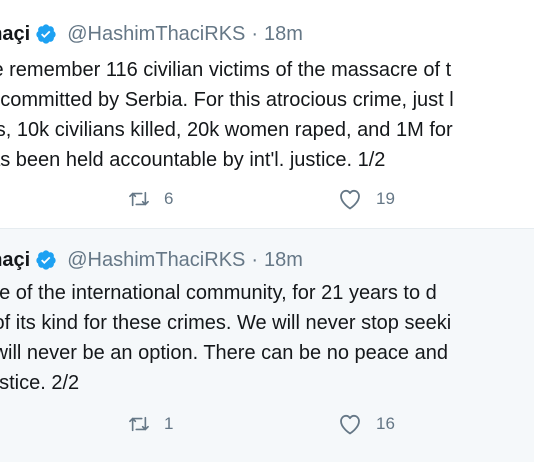  I want to click on tweet-actions: 1 16, so click(261, 424).